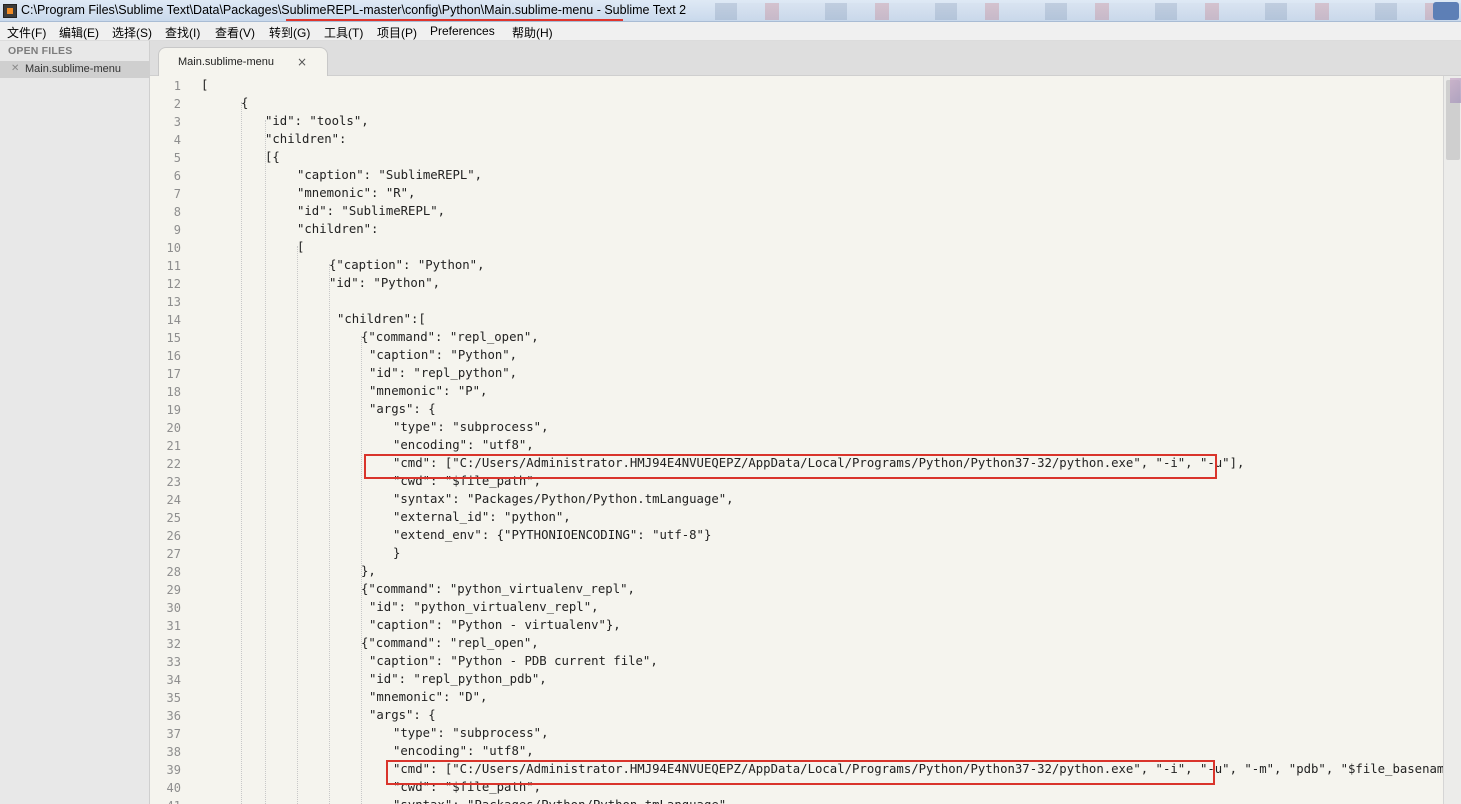 Image resolution: width=1461 pixels, height=804 pixels. What do you see at coordinates (173, 698) in the screenshot?
I see `line-number: 35` at bounding box center [173, 698].